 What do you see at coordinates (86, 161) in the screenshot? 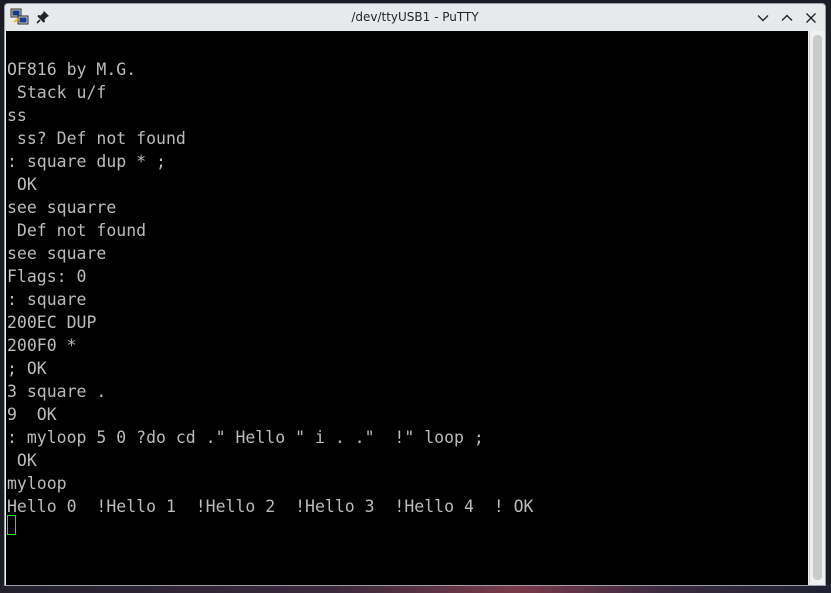
I see `terminal-line: : square dup * ;` at bounding box center [86, 161].